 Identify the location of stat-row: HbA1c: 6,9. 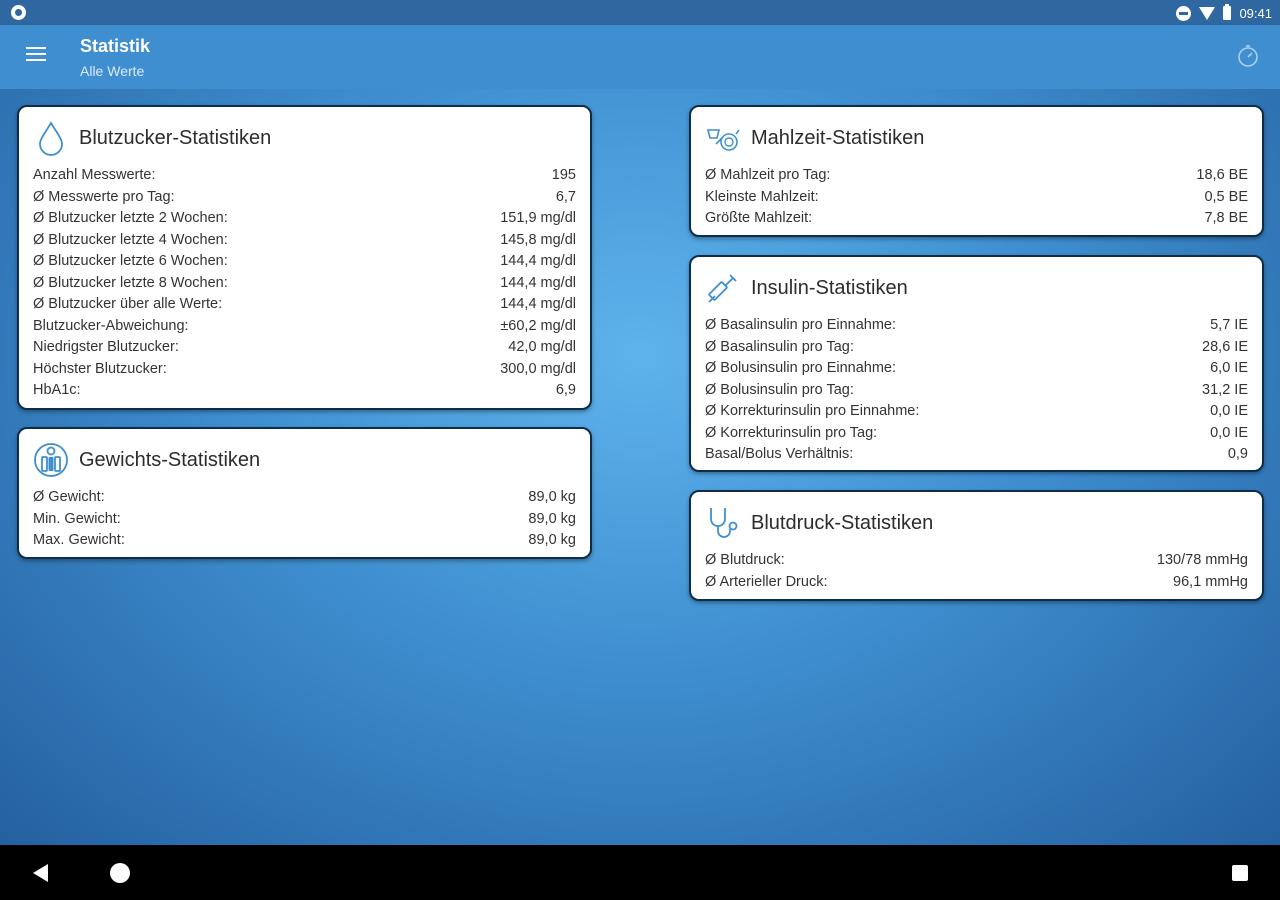
(304, 391).